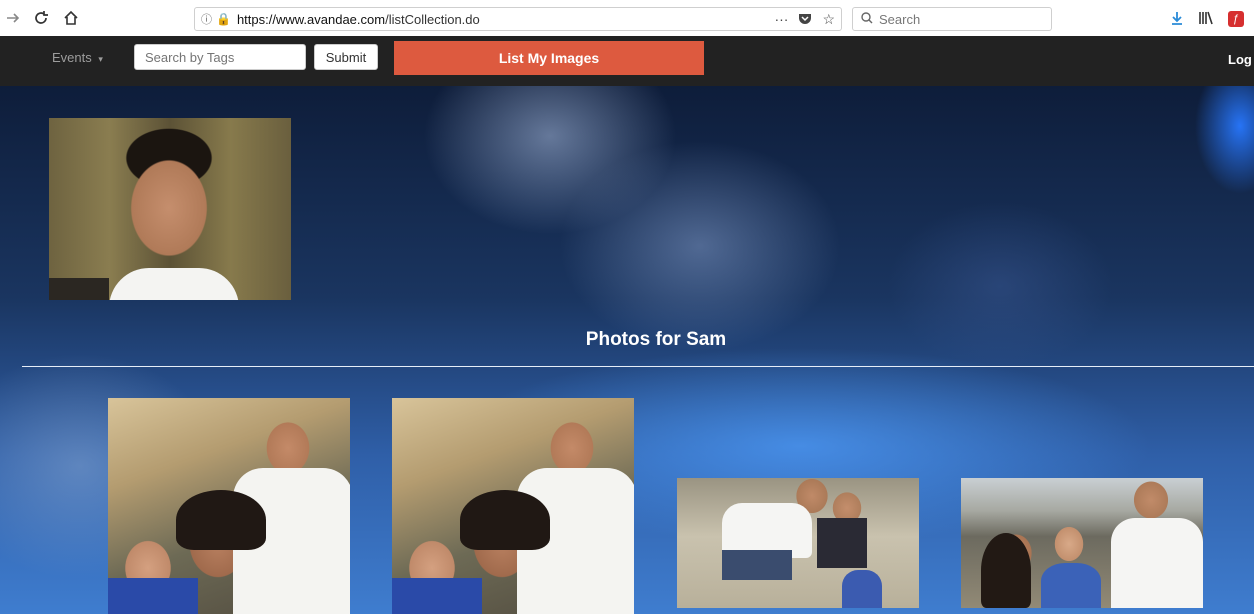  Describe the element at coordinates (1177, 19) in the screenshot. I see `download-icon` at that location.